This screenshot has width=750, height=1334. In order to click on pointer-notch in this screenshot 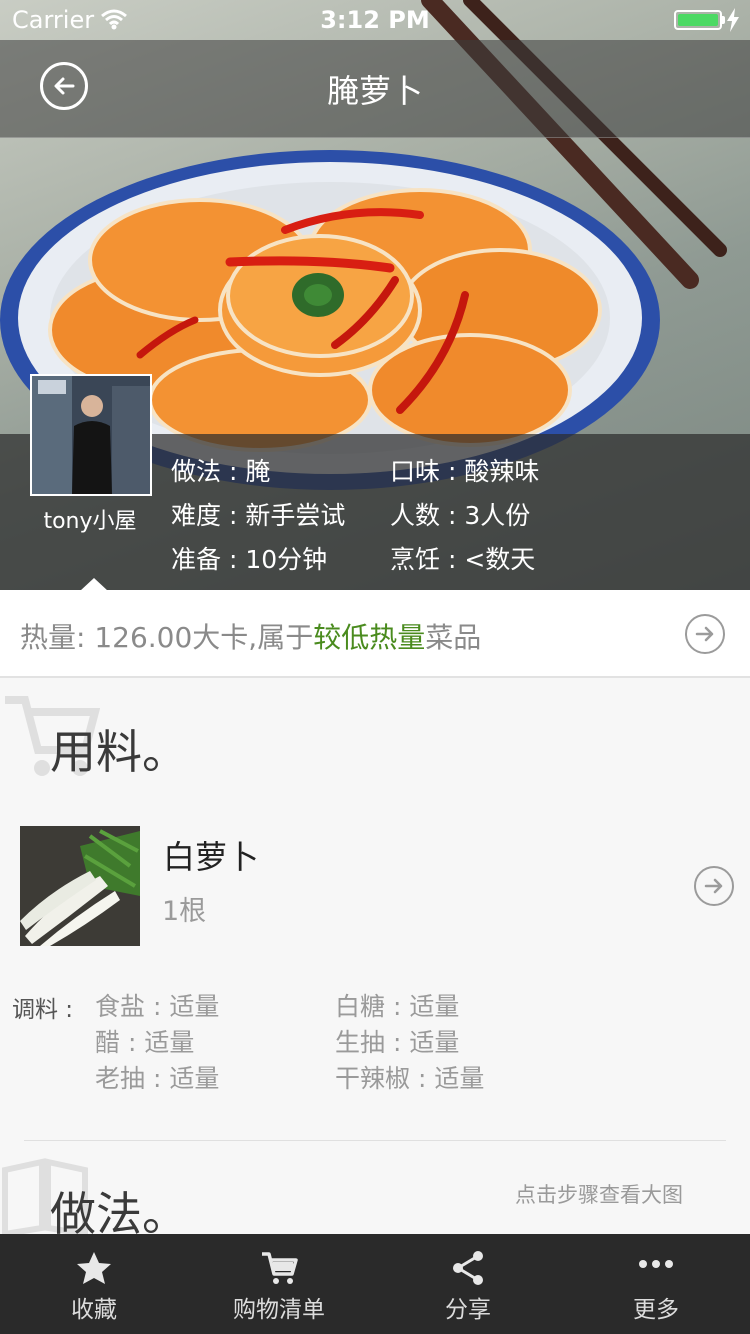, I will do `click(94, 584)`.